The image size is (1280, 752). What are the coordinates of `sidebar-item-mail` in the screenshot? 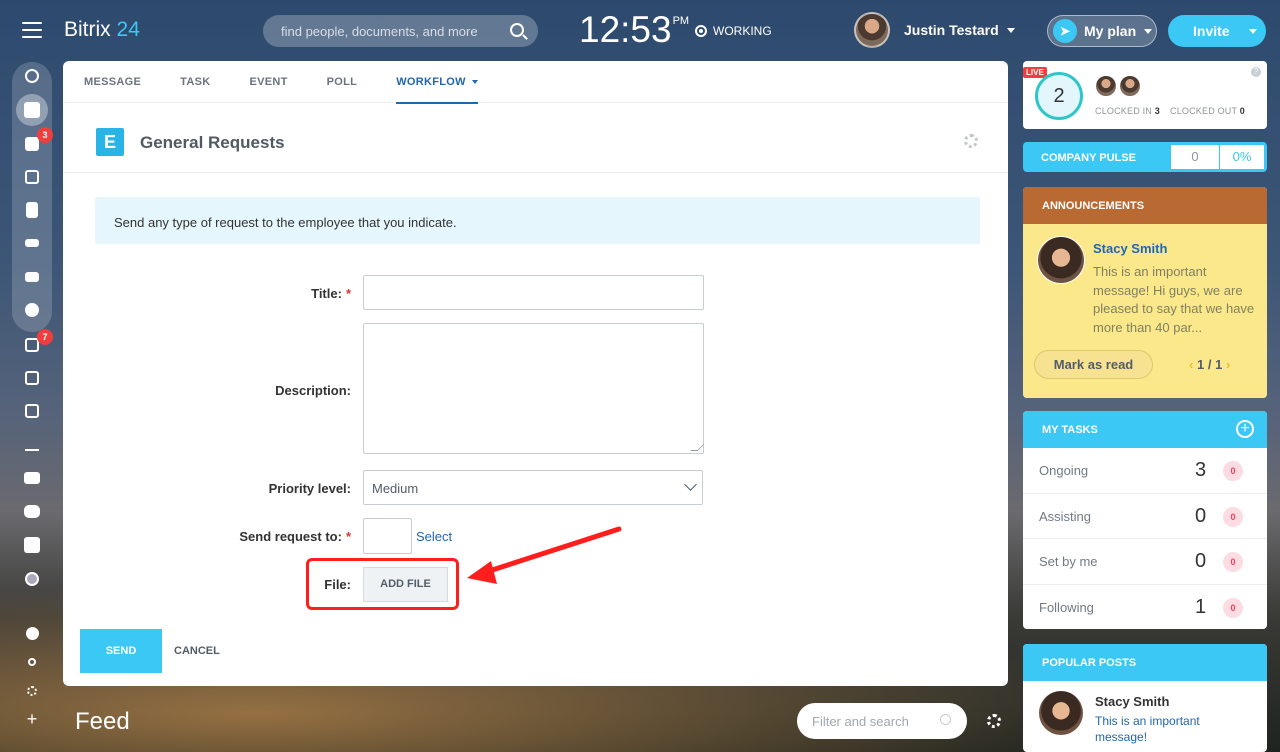 It's located at (32, 277).